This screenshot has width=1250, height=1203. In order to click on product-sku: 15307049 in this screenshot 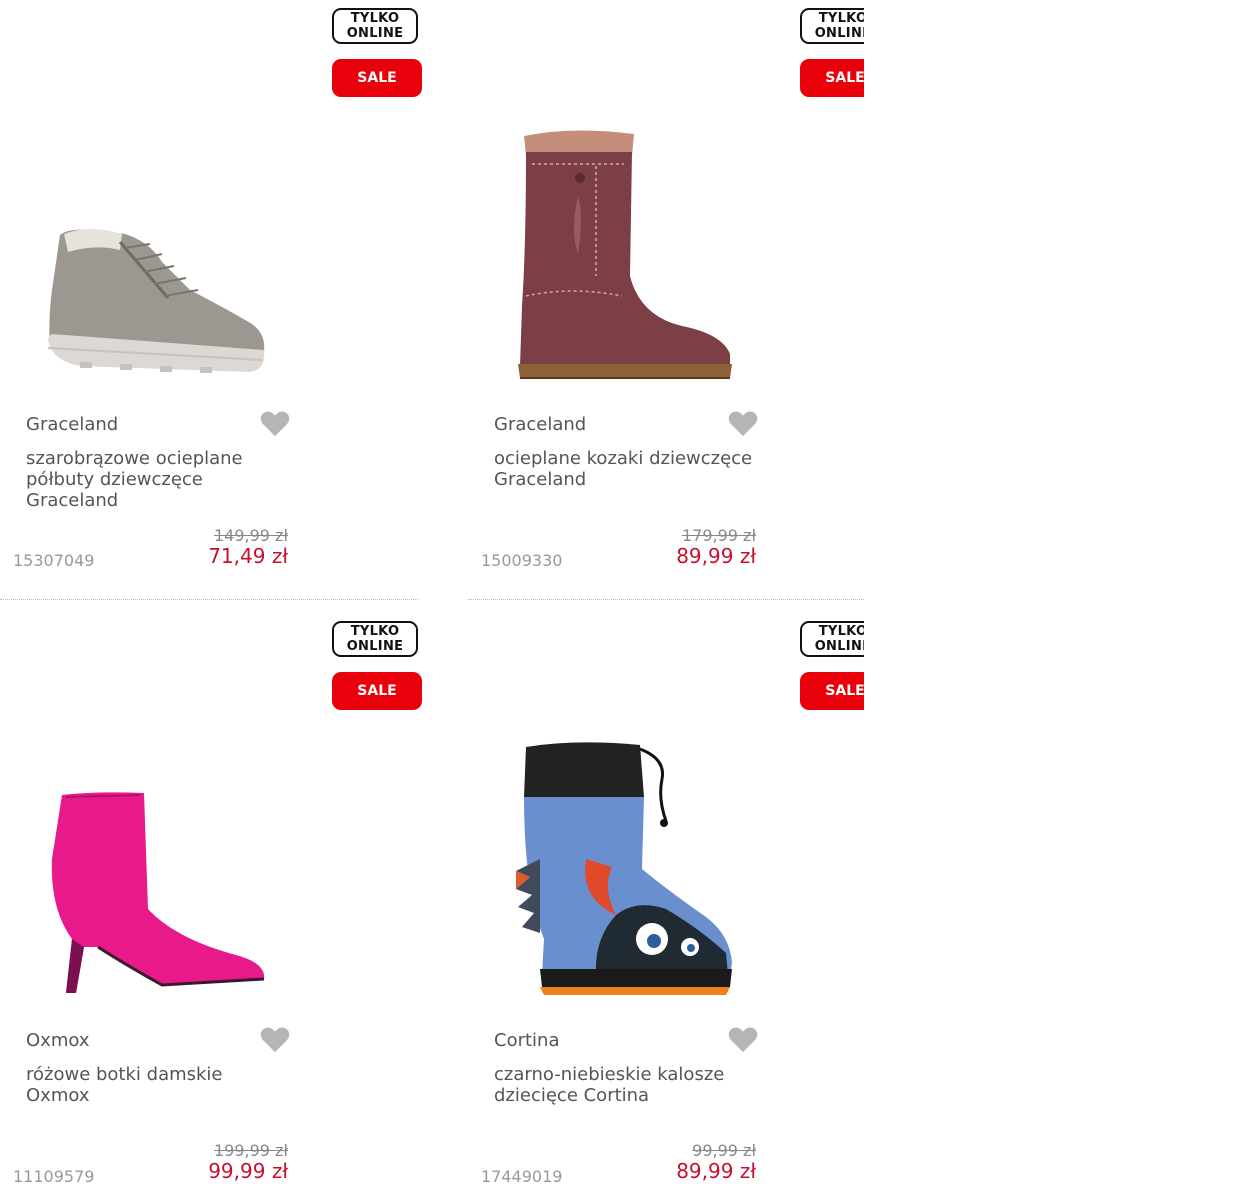, I will do `click(54, 560)`.